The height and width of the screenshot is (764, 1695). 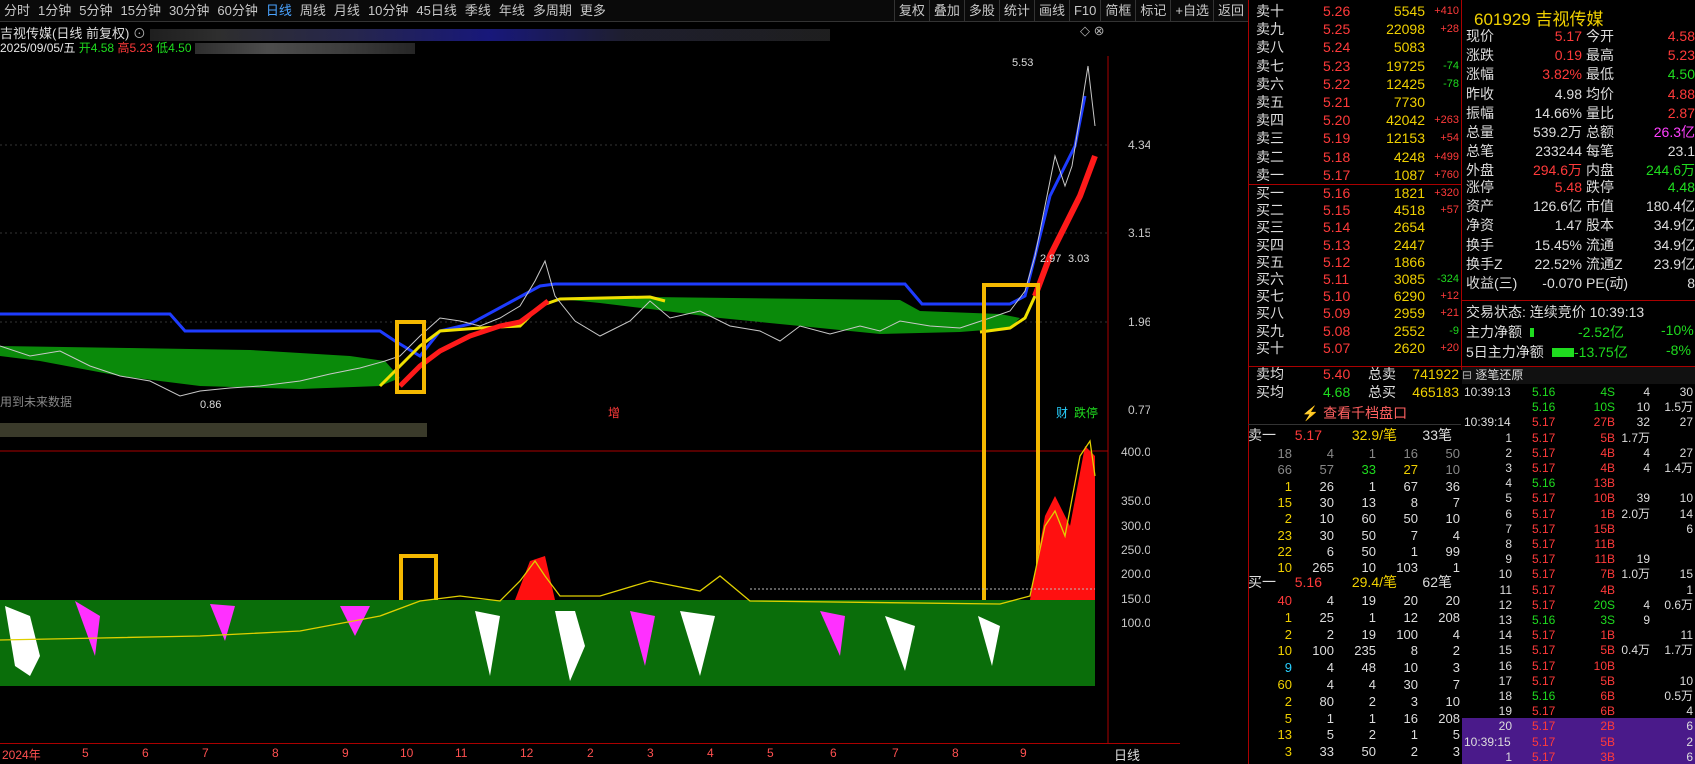 I want to click on queue-sell-row: 18 4 1 16 50, so click(x=1357, y=454).